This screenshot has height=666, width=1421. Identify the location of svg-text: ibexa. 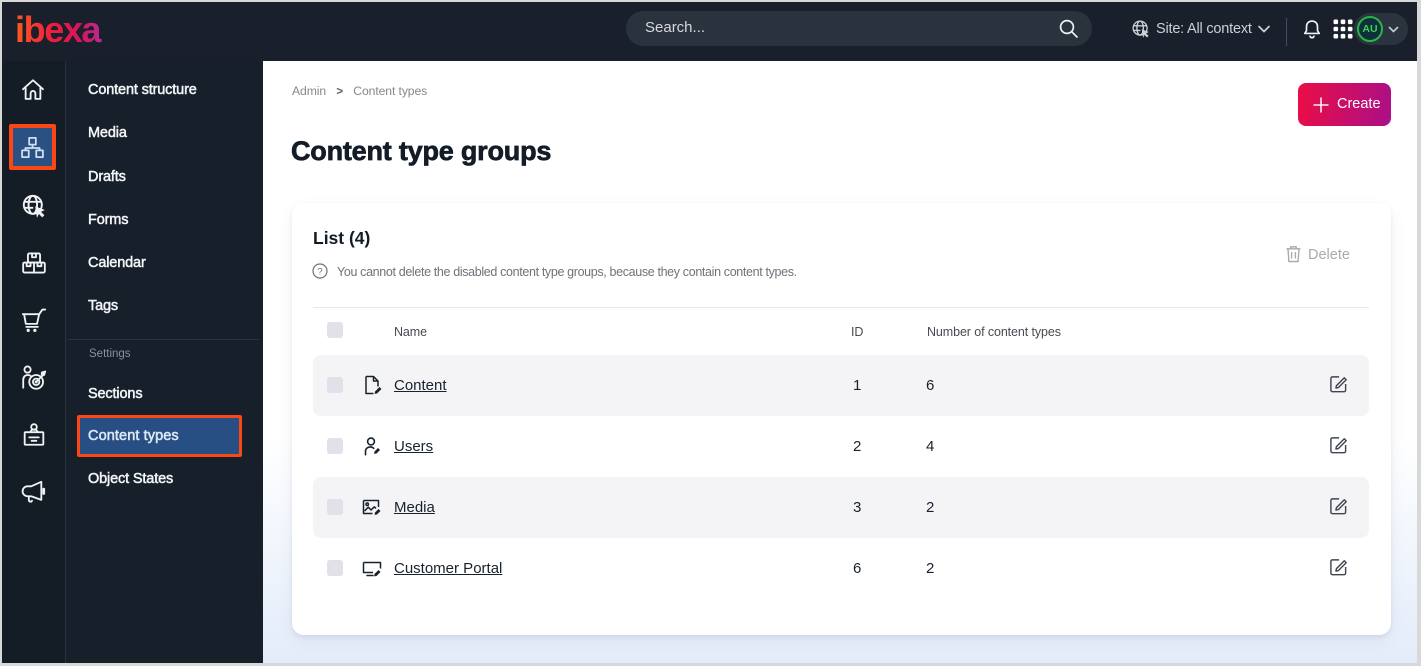
(58, 30).